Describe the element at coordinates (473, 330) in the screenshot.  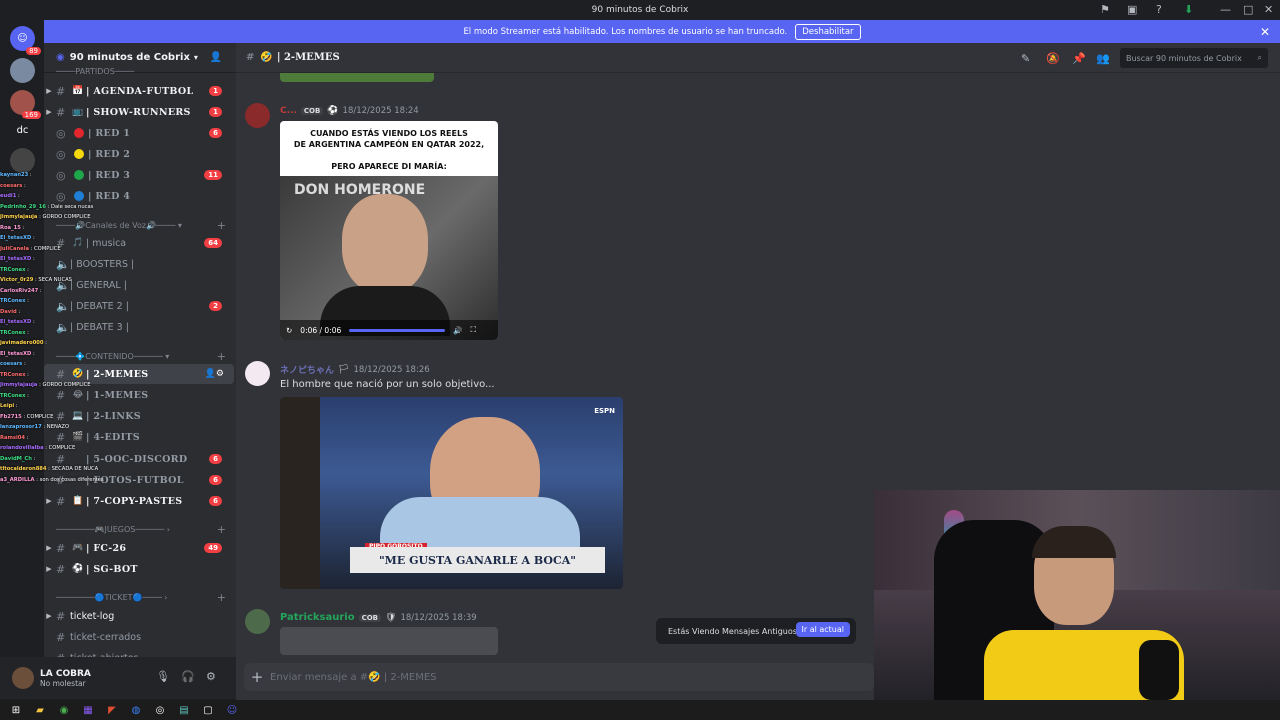
I see `fullscreen-icon: ⛶` at that location.